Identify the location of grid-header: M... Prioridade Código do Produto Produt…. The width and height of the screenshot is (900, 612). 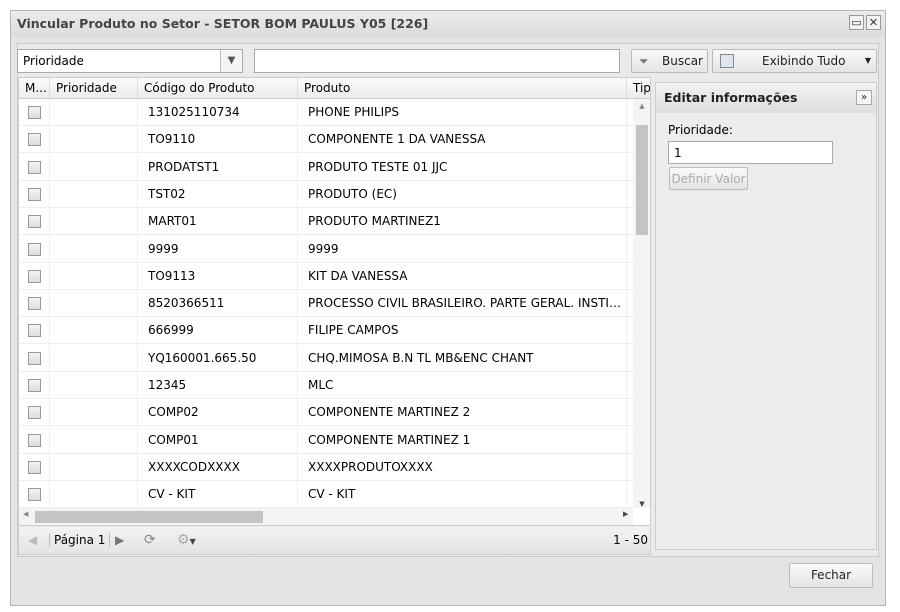
(334, 88).